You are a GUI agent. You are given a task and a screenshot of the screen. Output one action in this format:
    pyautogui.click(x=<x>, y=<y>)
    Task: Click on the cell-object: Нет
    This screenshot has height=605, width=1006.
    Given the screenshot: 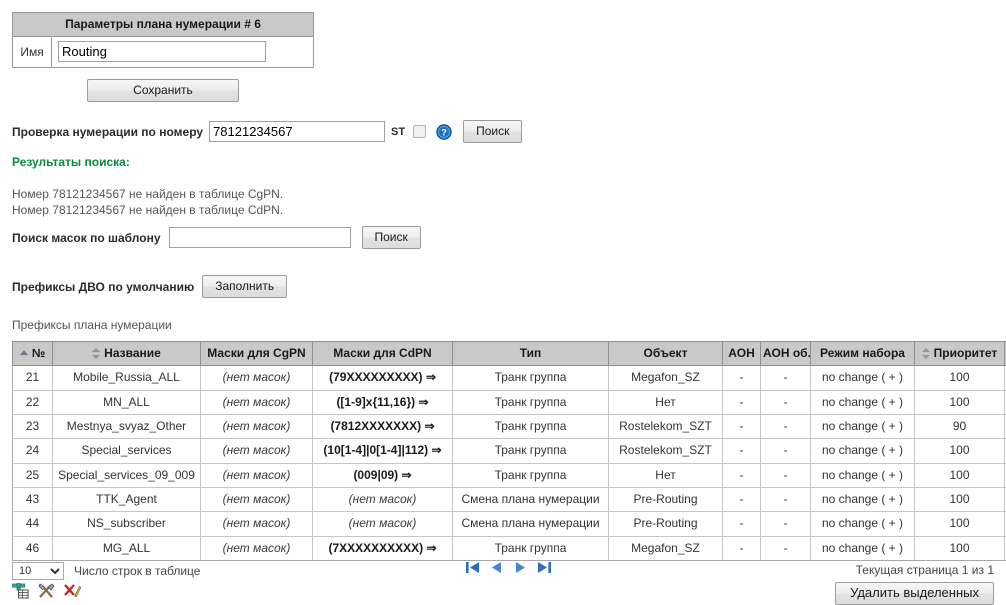 What is the action you would take?
    pyautogui.click(x=665, y=402)
    